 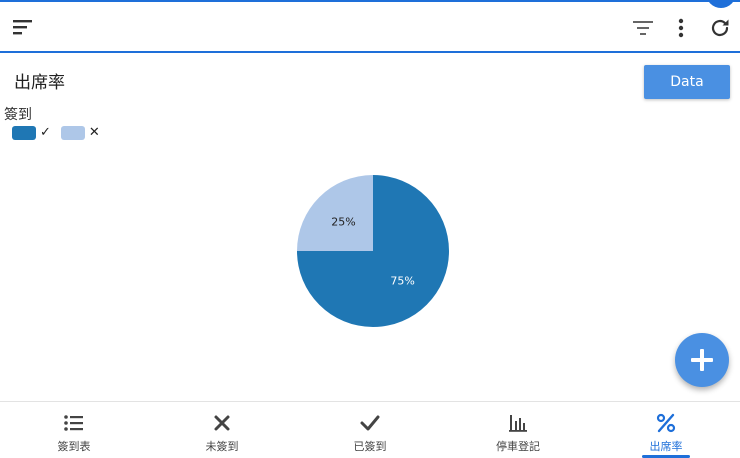 I want to click on plus-icon, so click(x=702, y=360).